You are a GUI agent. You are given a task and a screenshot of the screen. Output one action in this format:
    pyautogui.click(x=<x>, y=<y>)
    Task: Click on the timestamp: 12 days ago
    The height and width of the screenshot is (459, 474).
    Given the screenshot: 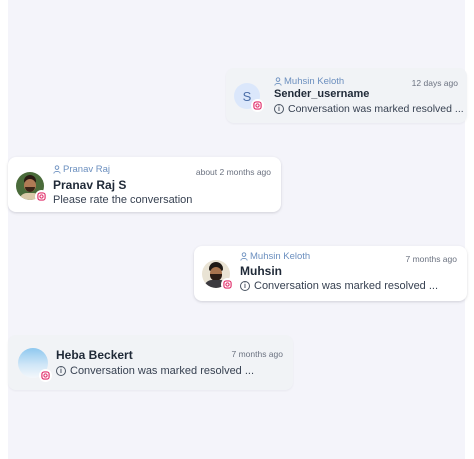 What is the action you would take?
    pyautogui.click(x=434, y=83)
    